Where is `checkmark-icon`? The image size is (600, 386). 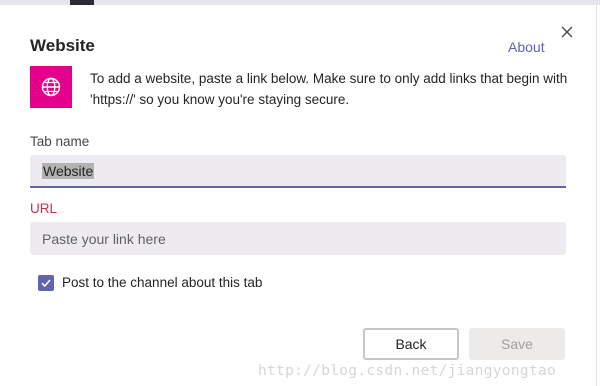
checkmark-icon is located at coordinates (46, 283).